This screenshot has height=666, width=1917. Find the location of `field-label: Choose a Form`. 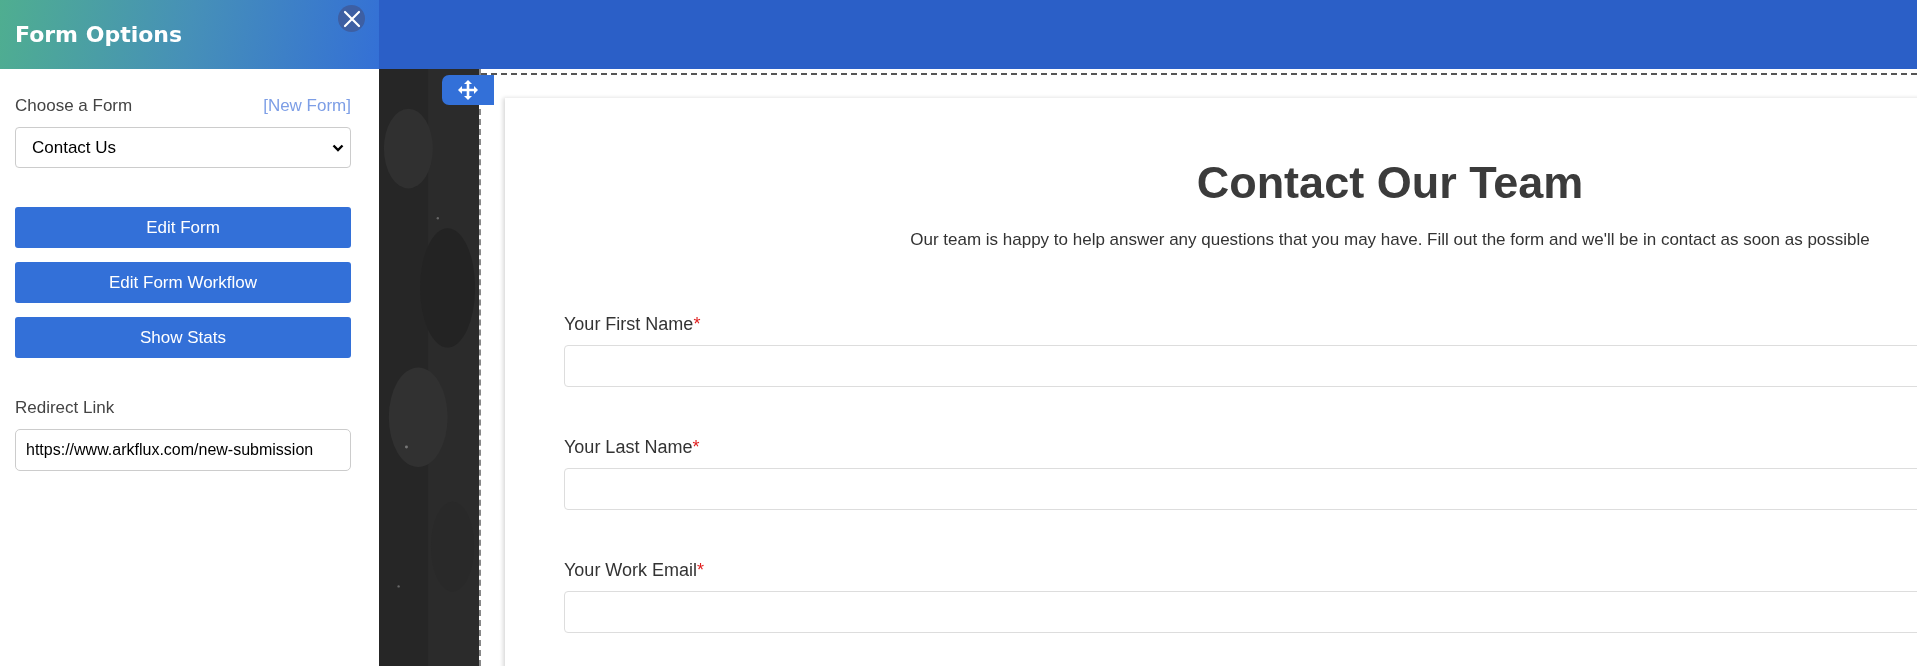

field-label: Choose a Form is located at coordinates (74, 106).